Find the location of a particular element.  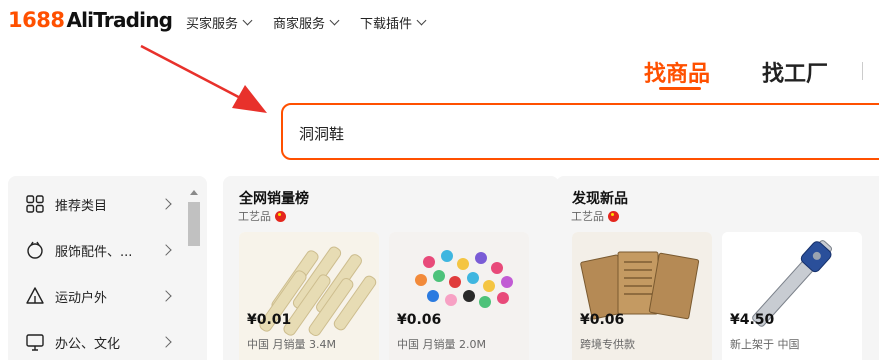

sidebar-item-office: 办公、文化 is located at coordinates (98, 341).